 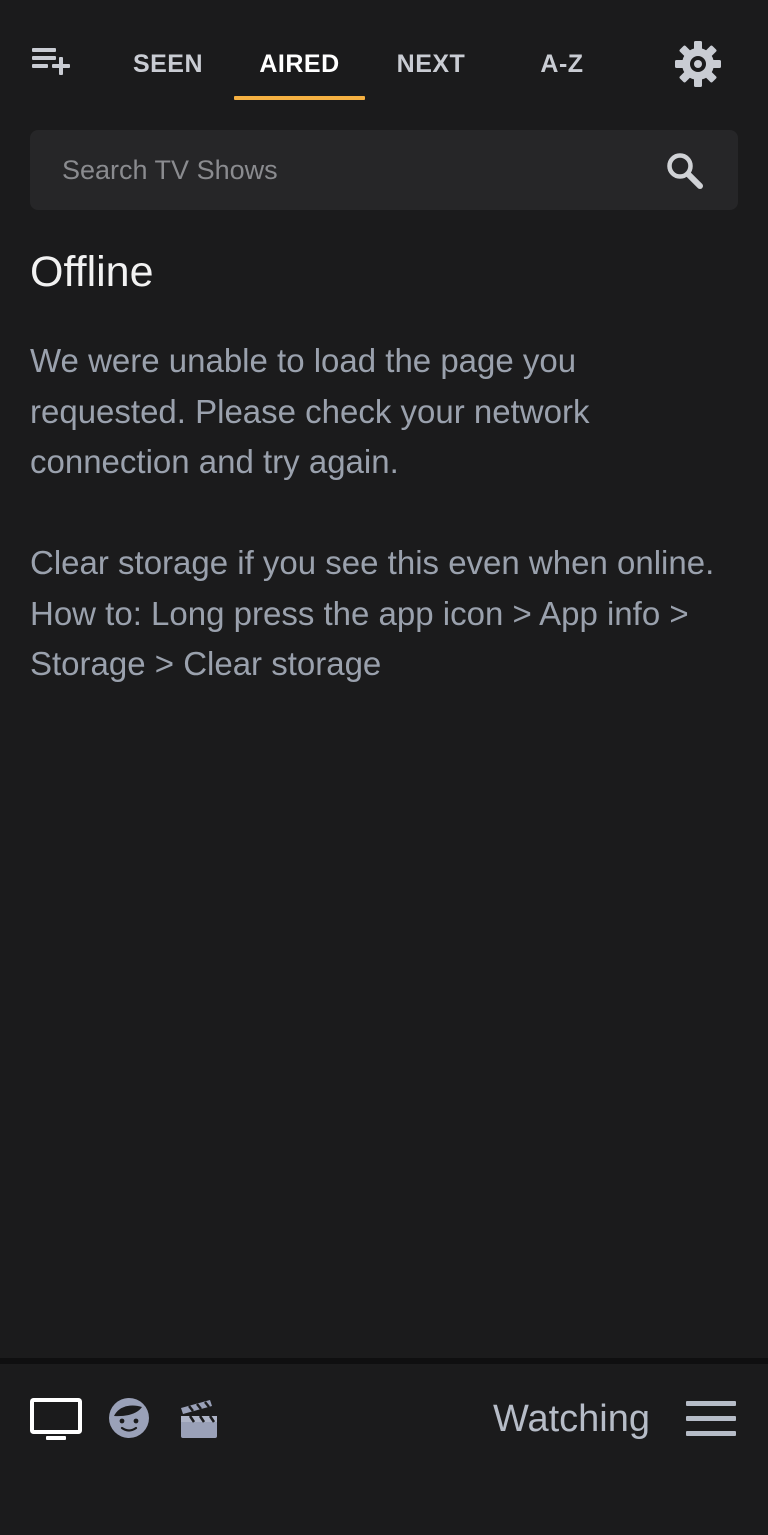 What do you see at coordinates (698, 64) in the screenshot?
I see `gear-icon` at bounding box center [698, 64].